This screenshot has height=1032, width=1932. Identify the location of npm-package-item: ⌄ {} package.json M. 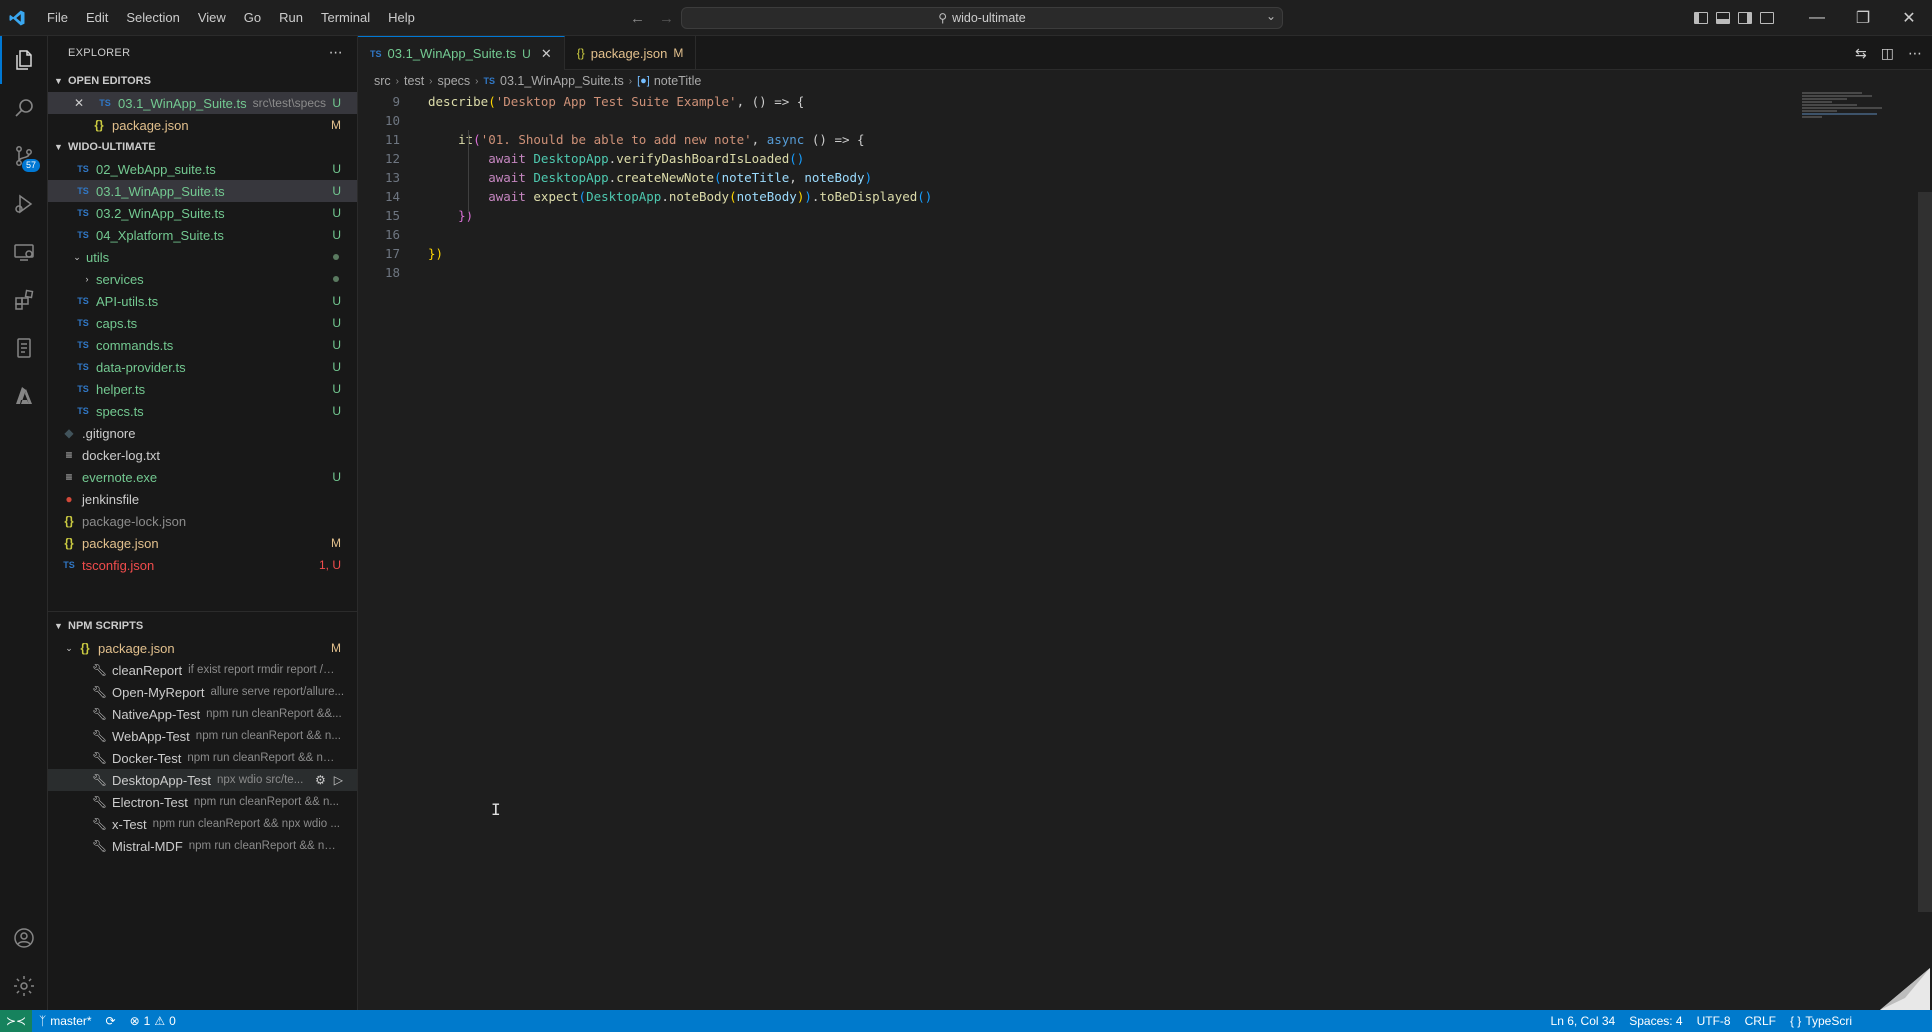
(202, 648).